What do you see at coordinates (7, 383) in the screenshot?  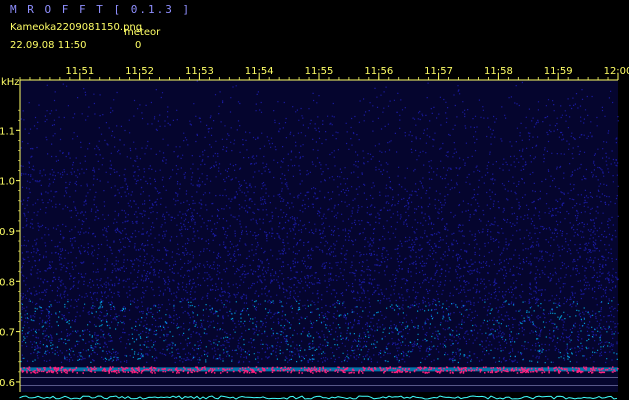 I see `y-tick-label: 0.6` at bounding box center [7, 383].